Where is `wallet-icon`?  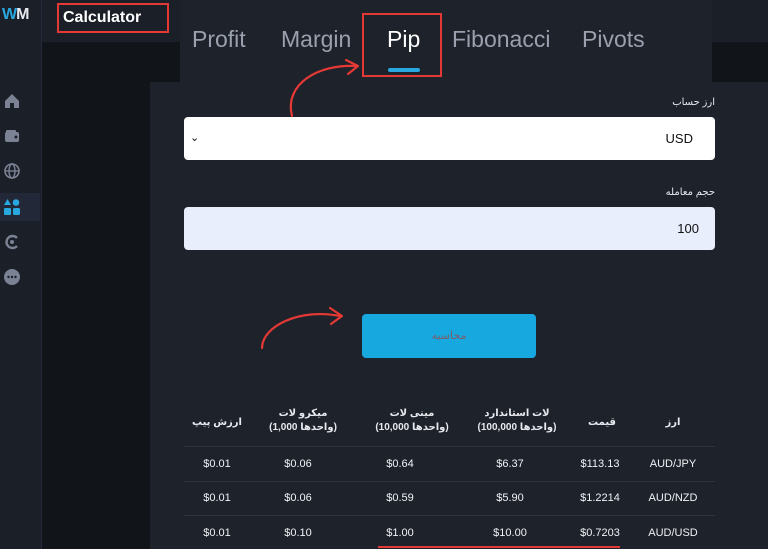
wallet-icon is located at coordinates (12, 136).